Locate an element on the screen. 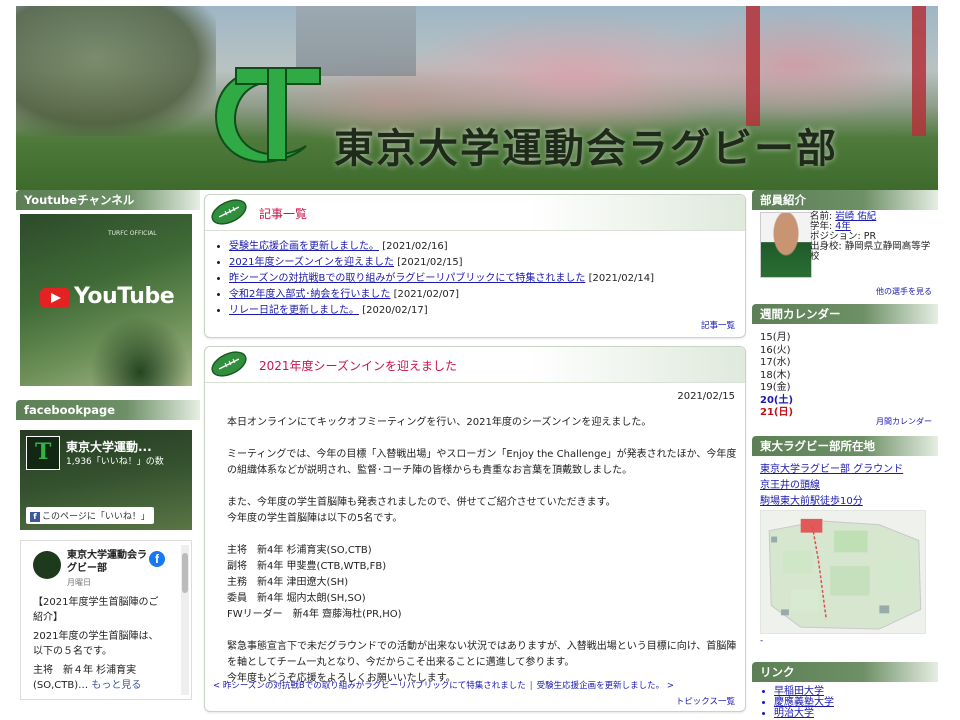 The width and height of the screenshot is (960, 720). fb-like-button: f このページに「いいね！」 is located at coordinates (90, 515).